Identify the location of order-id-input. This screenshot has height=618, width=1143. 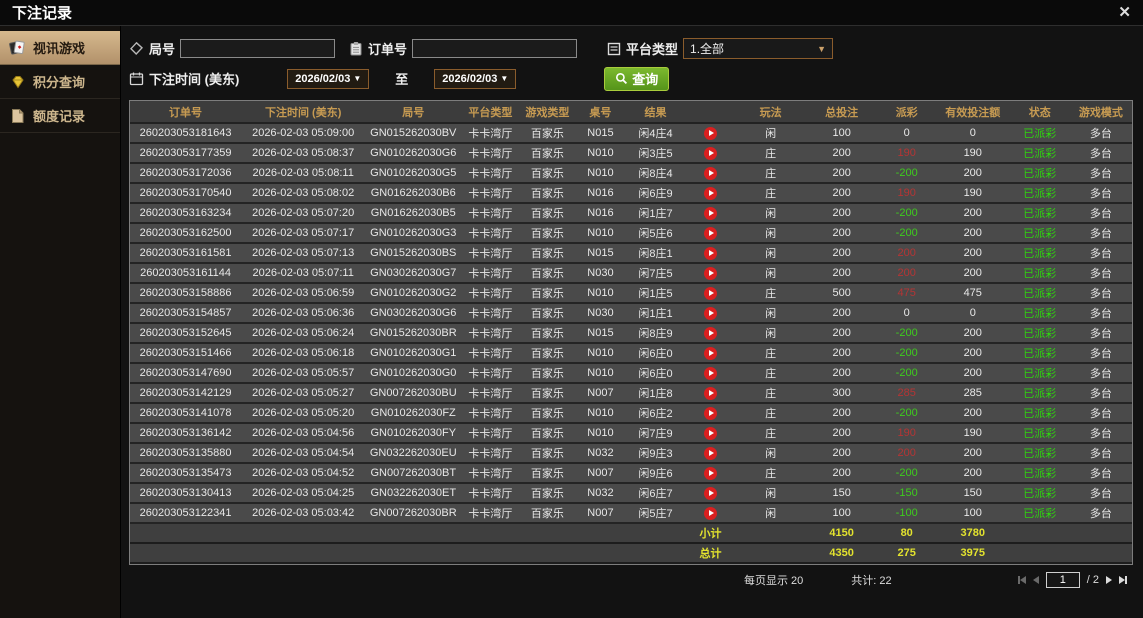
(495, 48).